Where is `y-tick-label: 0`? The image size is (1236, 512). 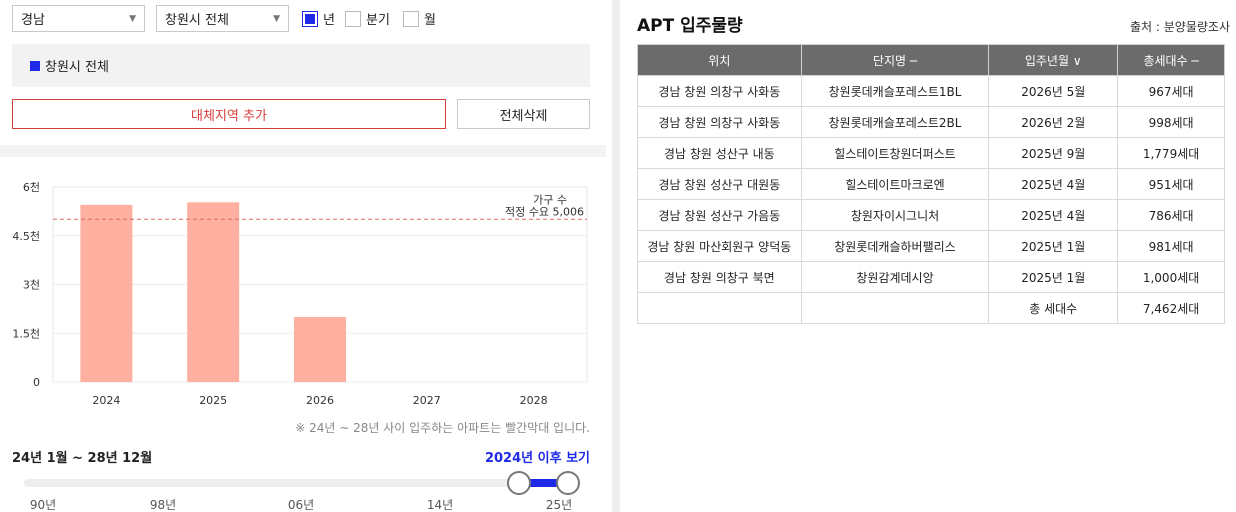
y-tick-label: 0 is located at coordinates (36, 382).